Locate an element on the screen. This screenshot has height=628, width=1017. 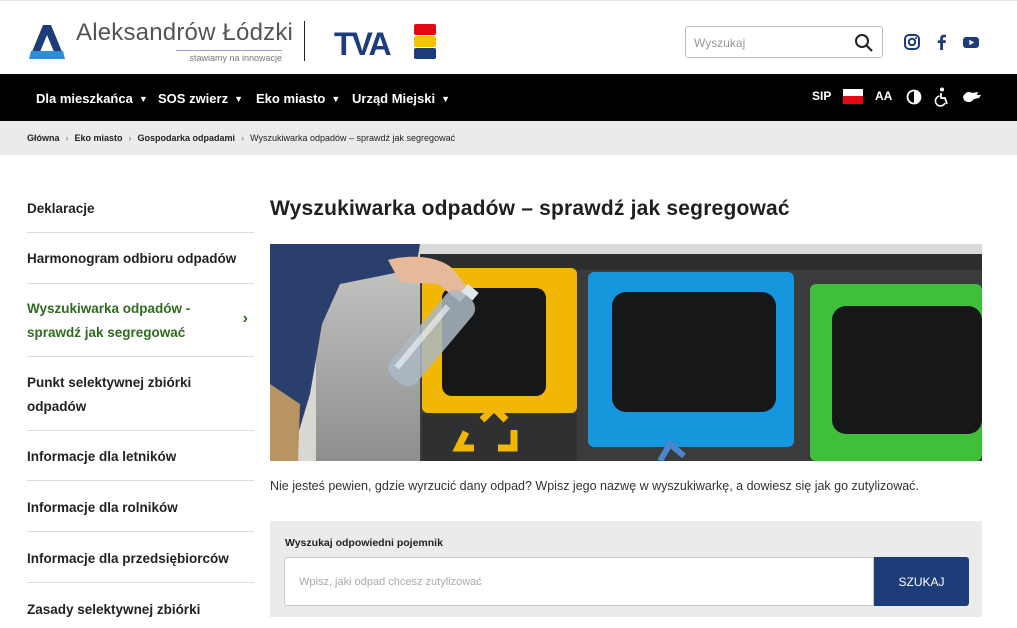
sidebar-item-rolnicy: Informacje dla rolników is located at coordinates (140, 506).